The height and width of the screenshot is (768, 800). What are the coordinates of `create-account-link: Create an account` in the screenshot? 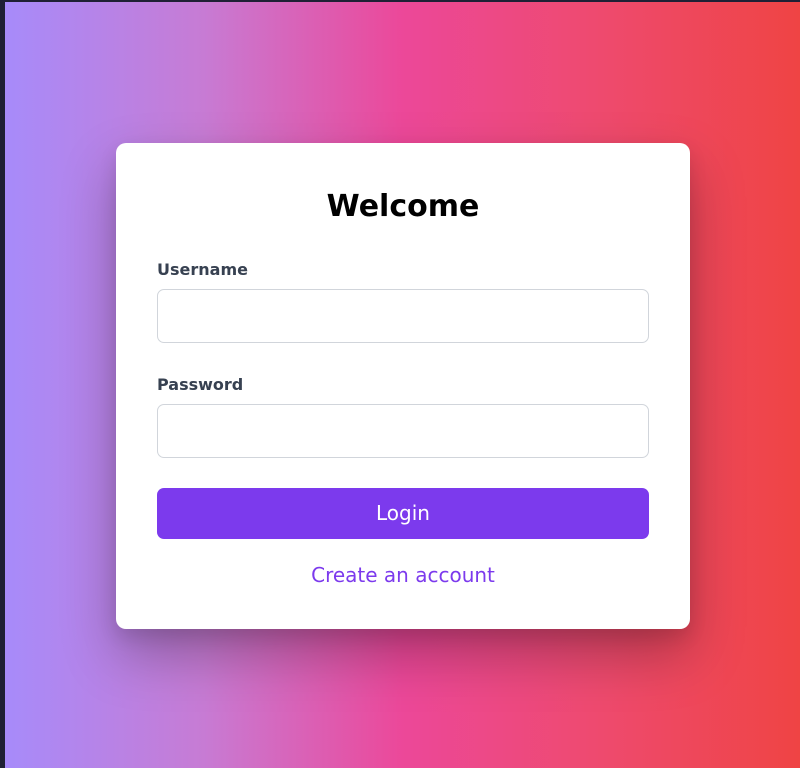 It's located at (403, 575).